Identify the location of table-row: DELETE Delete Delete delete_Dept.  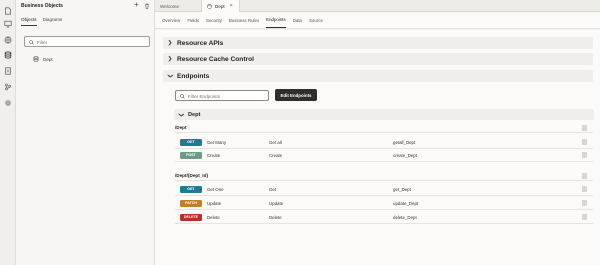
(384, 217).